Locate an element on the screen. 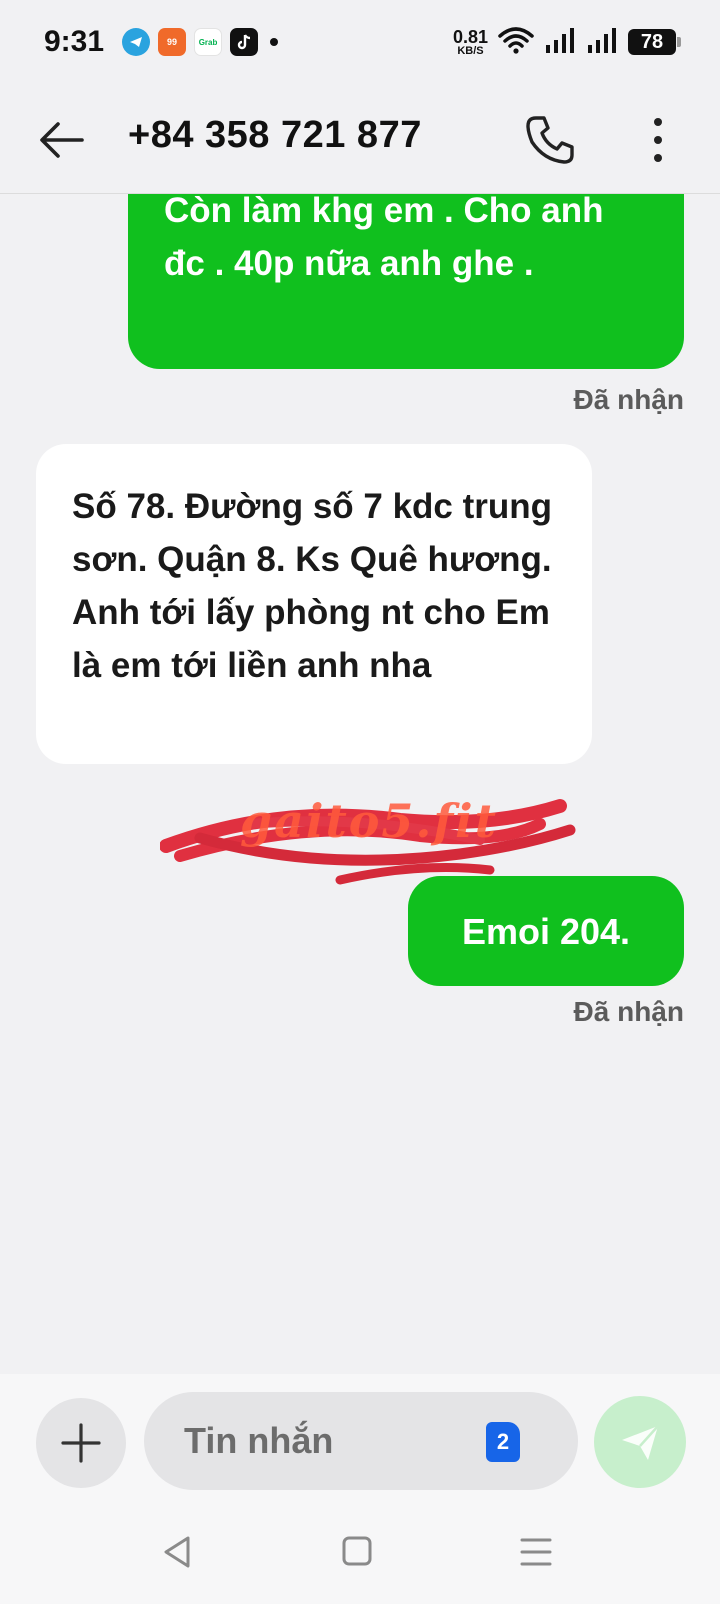 This screenshot has width=720, height=1604. triangle-back-icon is located at coordinates (177, 1552).